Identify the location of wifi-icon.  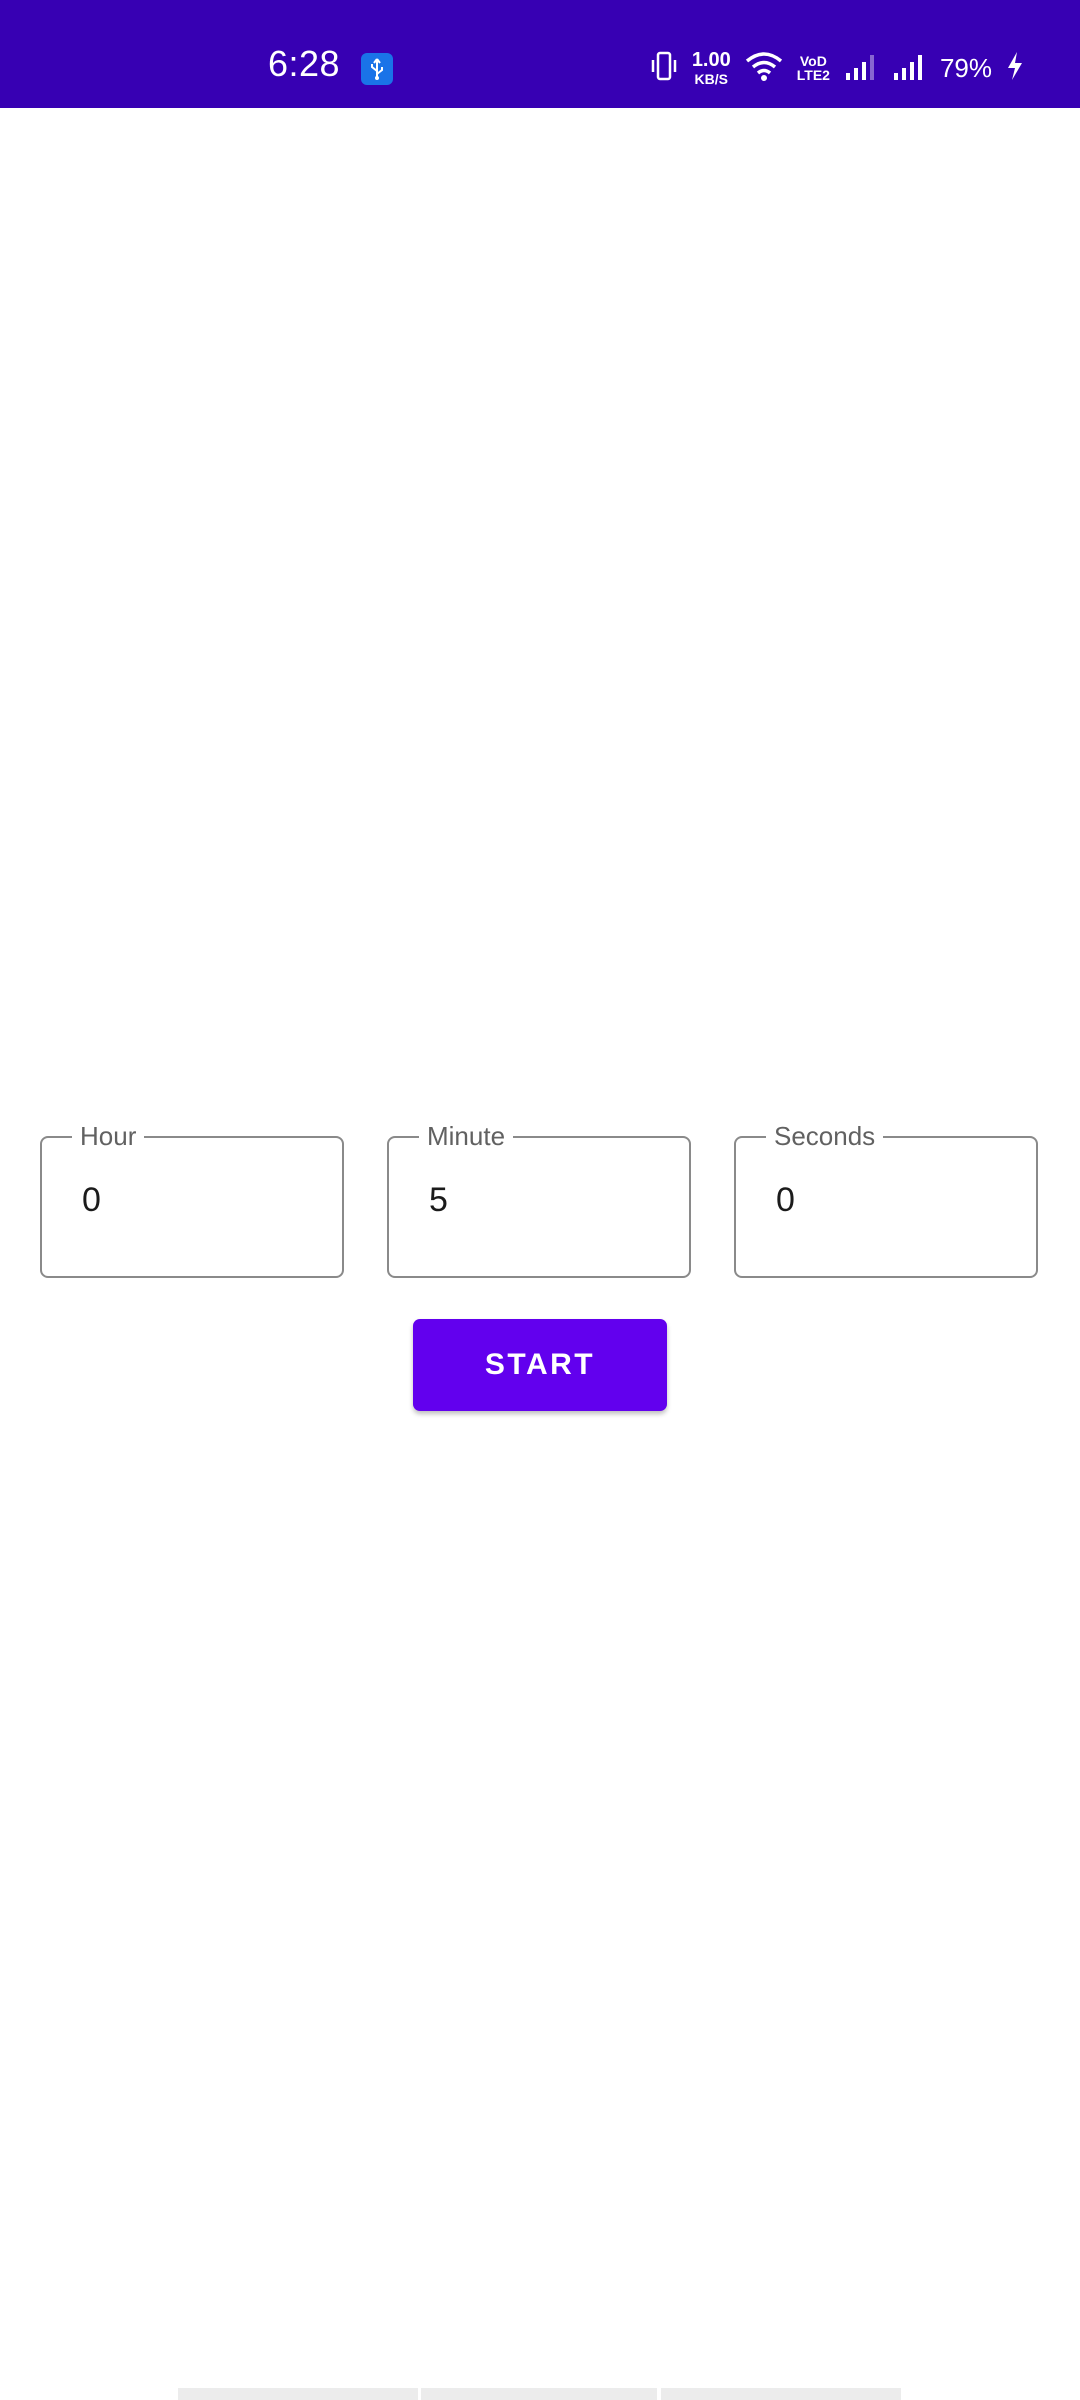
(764, 68).